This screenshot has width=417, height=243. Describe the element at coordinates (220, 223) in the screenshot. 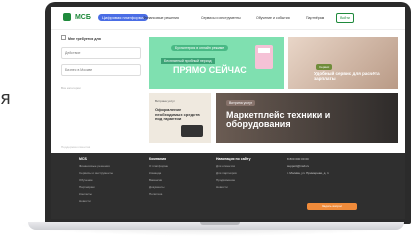

I see `laptop-notch` at that location.